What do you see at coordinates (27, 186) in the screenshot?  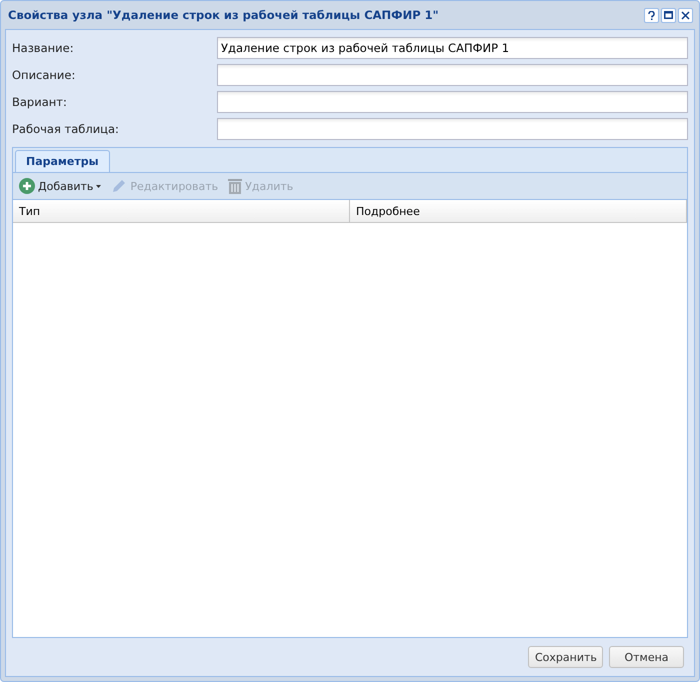 I see `plus-icon` at bounding box center [27, 186].